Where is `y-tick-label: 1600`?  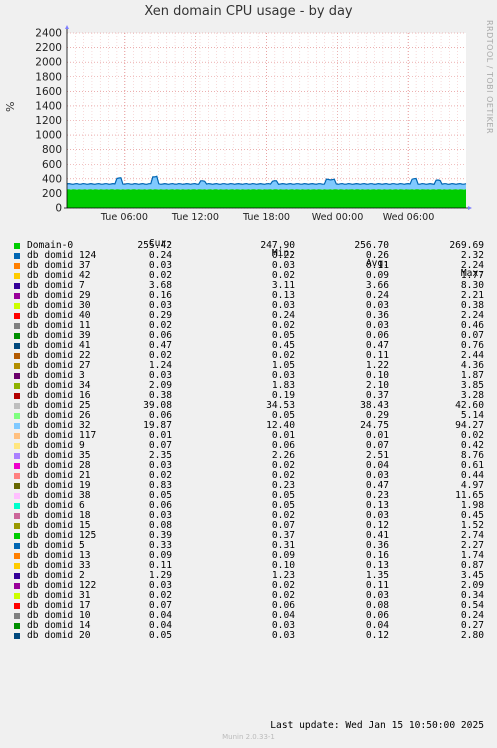
y-tick-label: 1600 is located at coordinates (48, 92).